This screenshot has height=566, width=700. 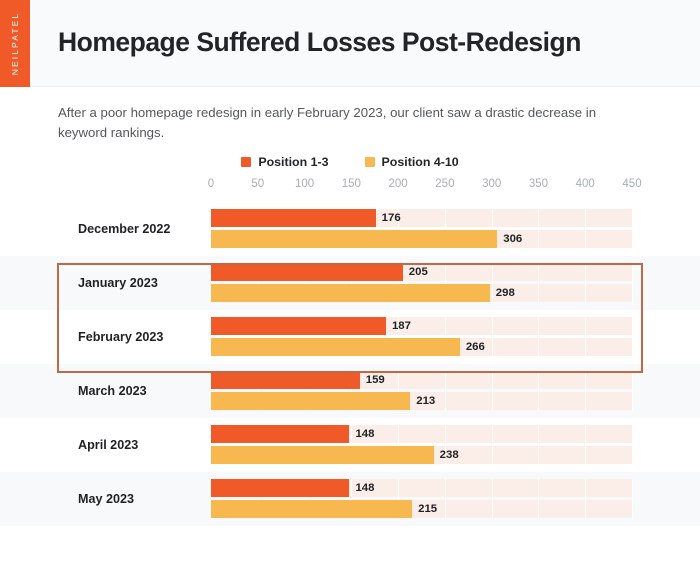 What do you see at coordinates (391, 218) in the screenshot?
I see `bar-value-label: 176` at bounding box center [391, 218].